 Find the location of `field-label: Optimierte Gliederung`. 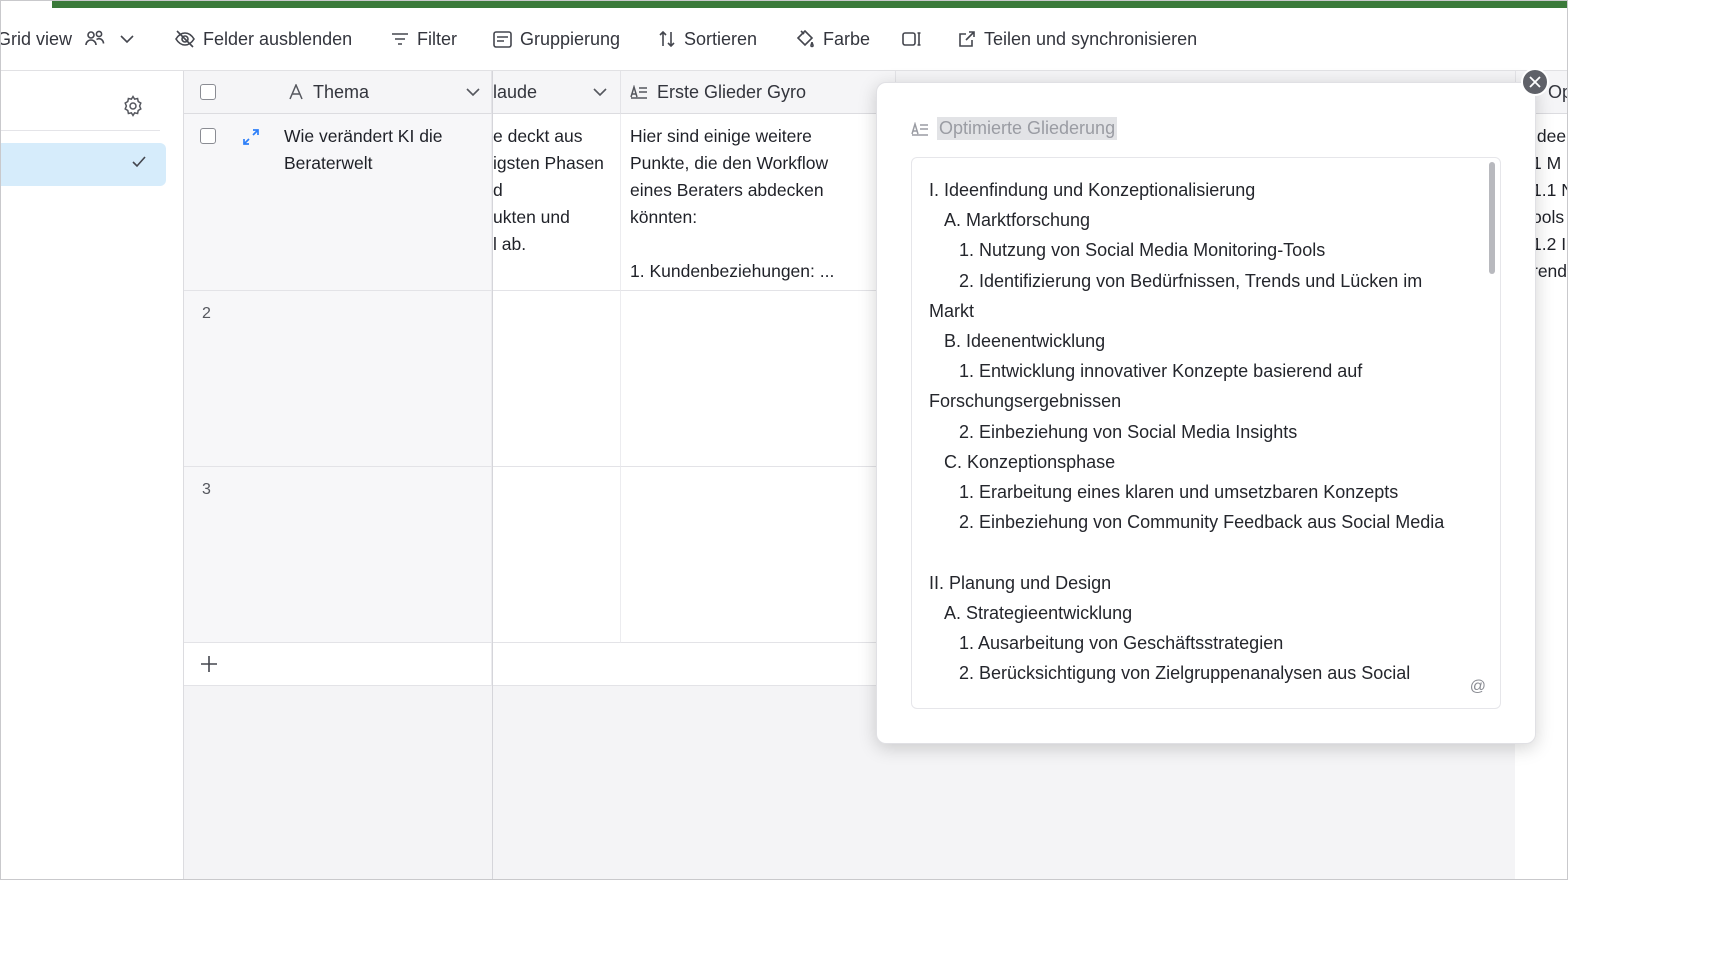

field-label: Optimierte Gliederung is located at coordinates (1014, 128).